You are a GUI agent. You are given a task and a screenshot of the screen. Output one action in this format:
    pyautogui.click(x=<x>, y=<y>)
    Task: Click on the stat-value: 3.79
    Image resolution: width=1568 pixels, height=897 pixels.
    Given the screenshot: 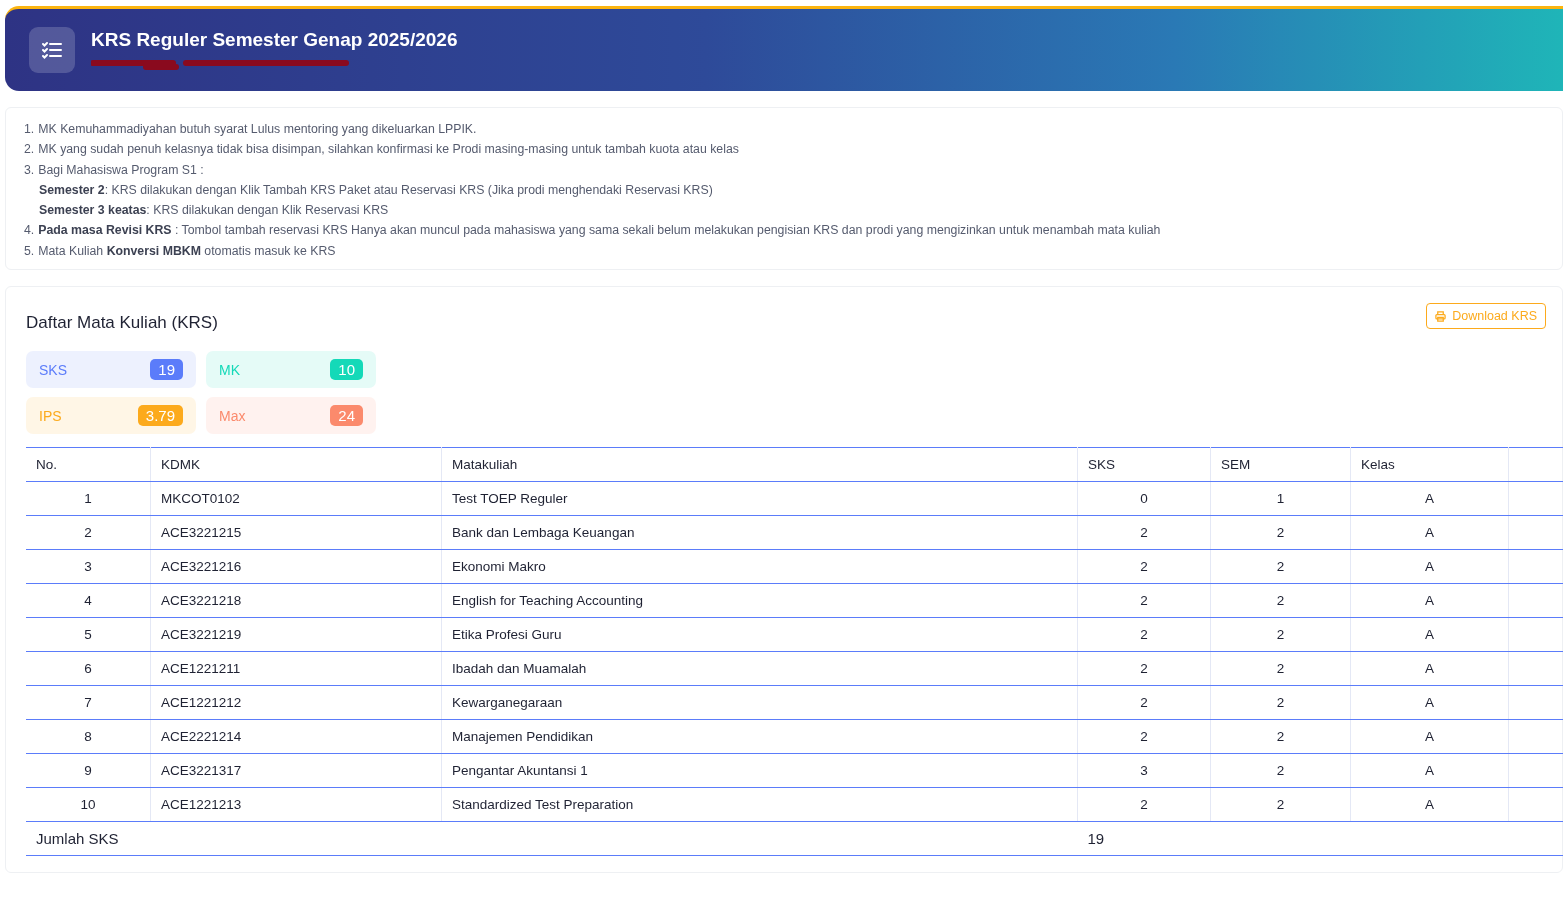 What is the action you would take?
    pyautogui.click(x=160, y=416)
    